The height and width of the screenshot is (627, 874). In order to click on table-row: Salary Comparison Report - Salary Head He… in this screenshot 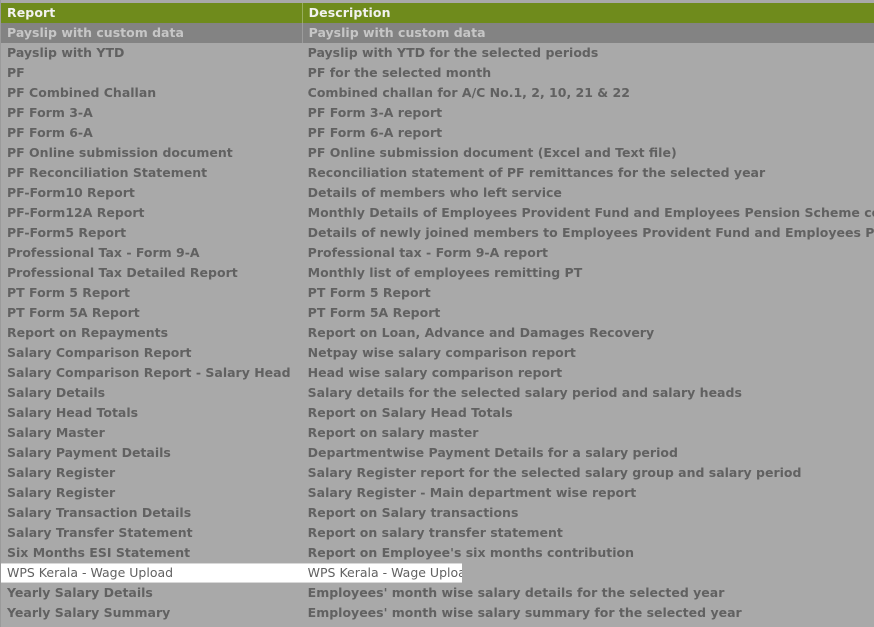, I will do `click(437, 373)`.